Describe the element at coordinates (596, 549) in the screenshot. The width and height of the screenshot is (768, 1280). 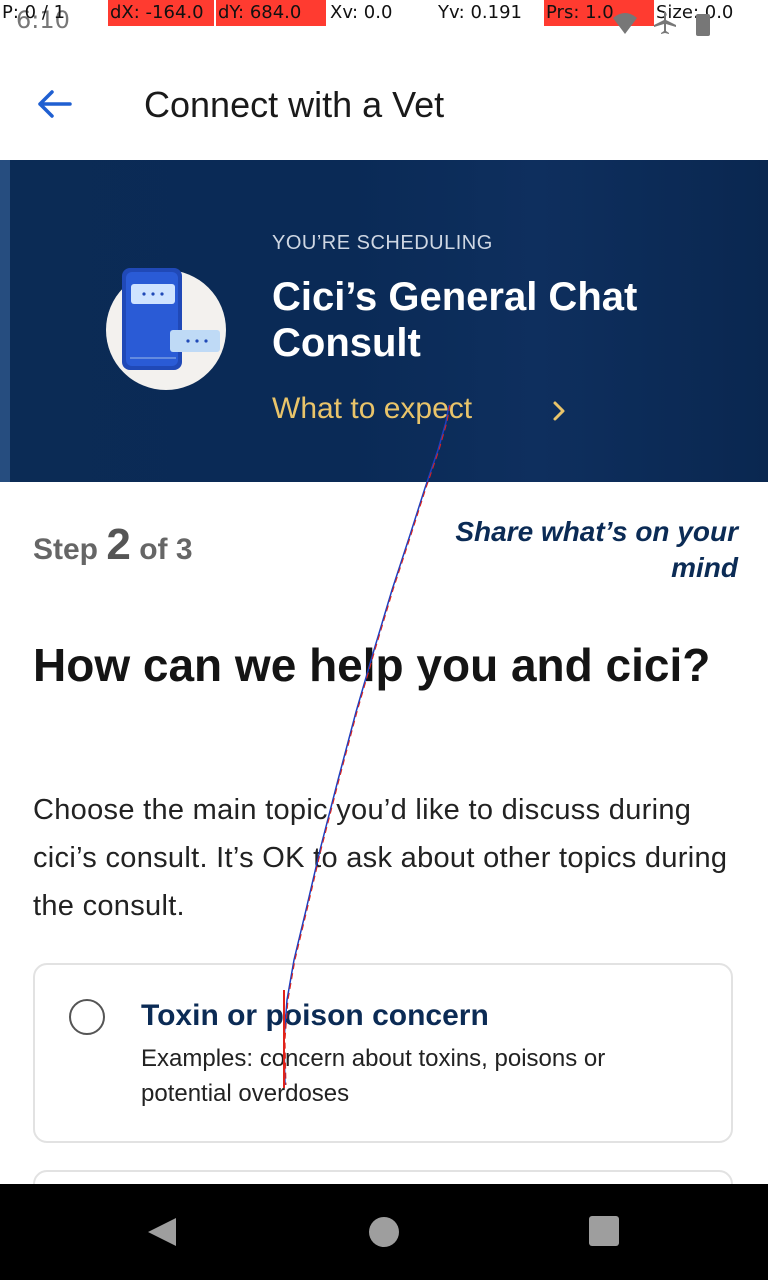
I see `step-description: Share what’s on your mind` at that location.